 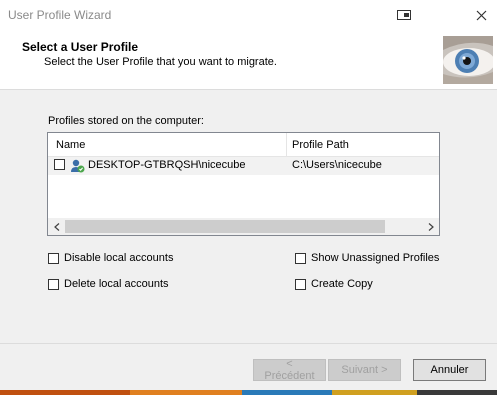 I want to click on close-icon, so click(x=481, y=15).